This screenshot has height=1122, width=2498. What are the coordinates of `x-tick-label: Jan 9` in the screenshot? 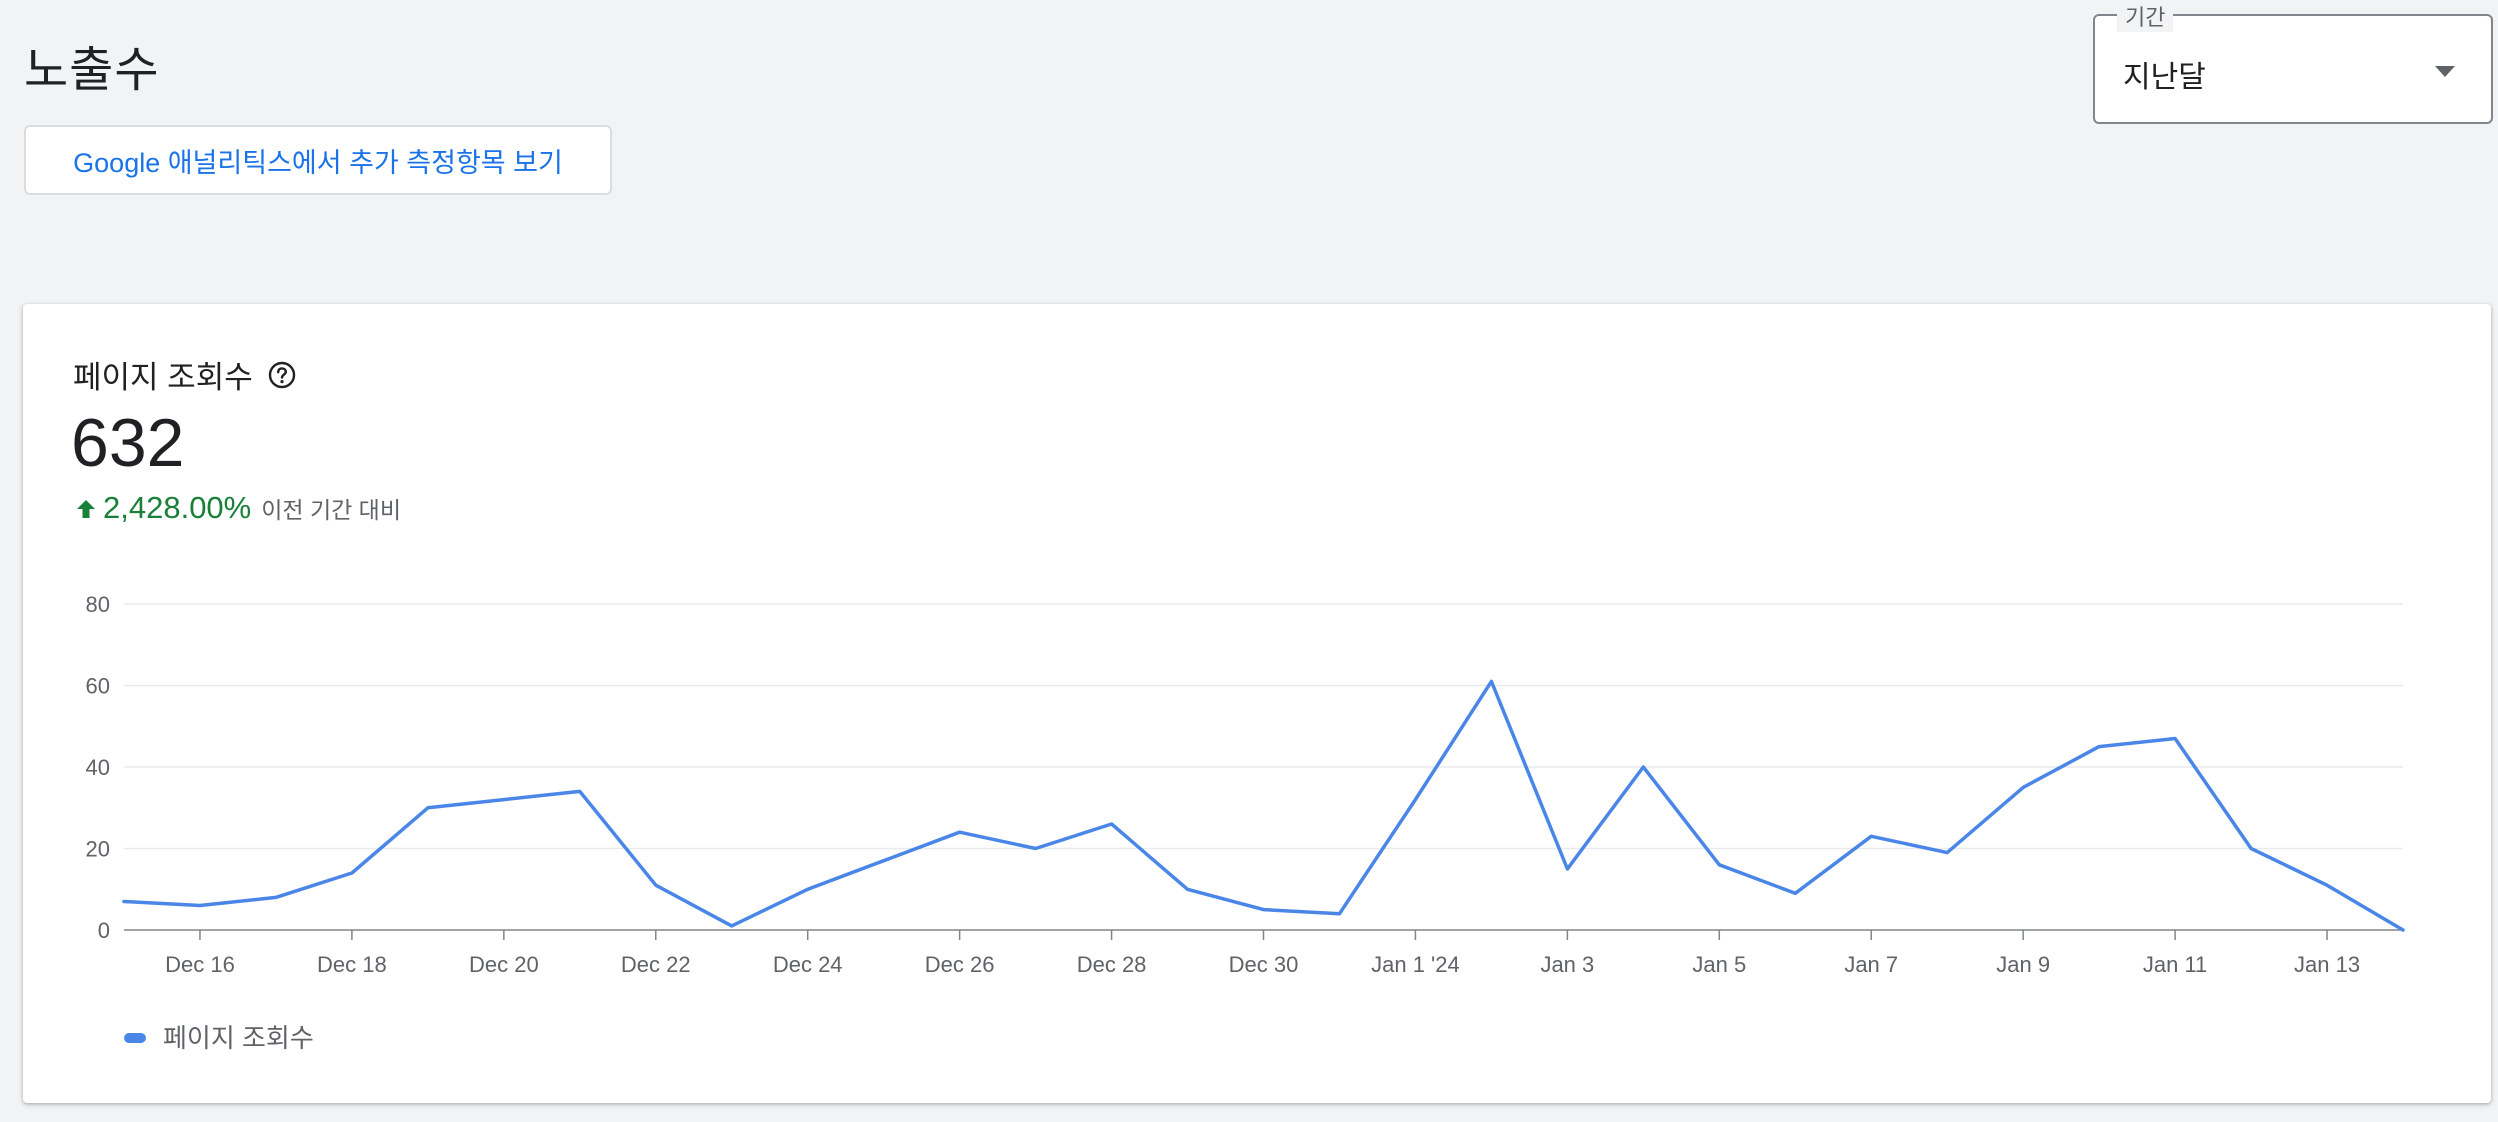 It's located at (2023, 964).